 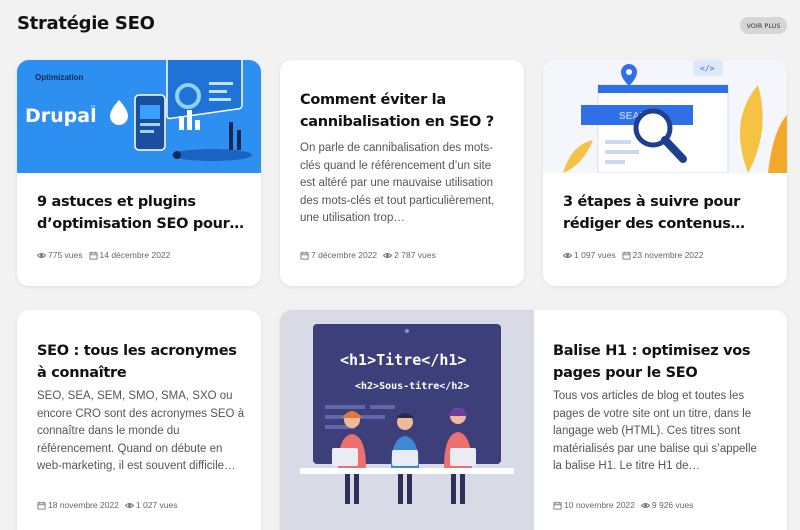 What do you see at coordinates (156, 505) in the screenshot?
I see `article-views: 1 027 vues` at bounding box center [156, 505].